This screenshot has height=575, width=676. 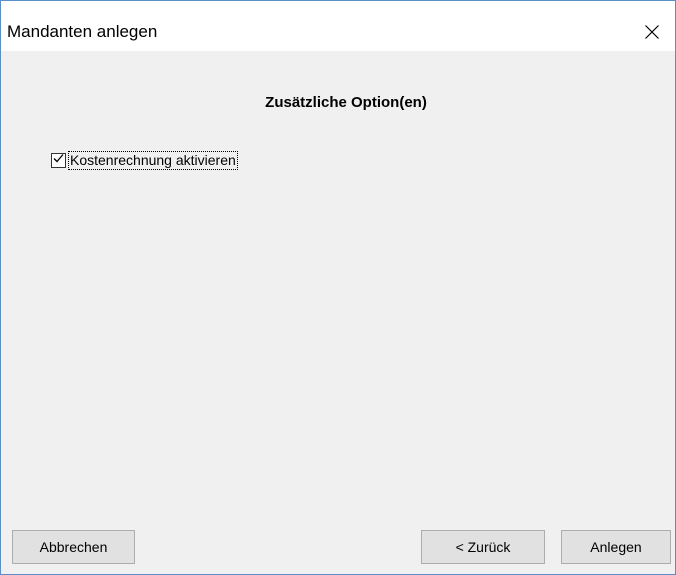 I want to click on cost-accounting-option: Kostenrechnung aktivieren, so click(x=144, y=160).